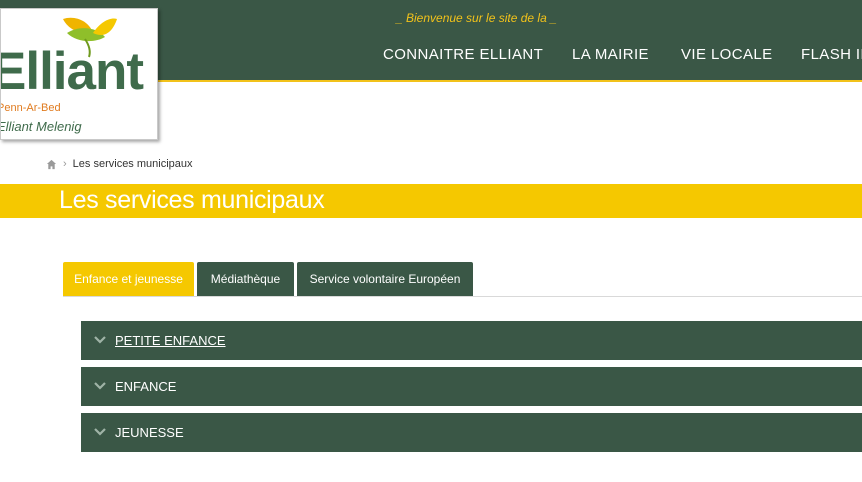 This screenshot has height=482, width=862. Describe the element at coordinates (831, 54) in the screenshot. I see `nav-flash-info: FLASH IN` at that location.